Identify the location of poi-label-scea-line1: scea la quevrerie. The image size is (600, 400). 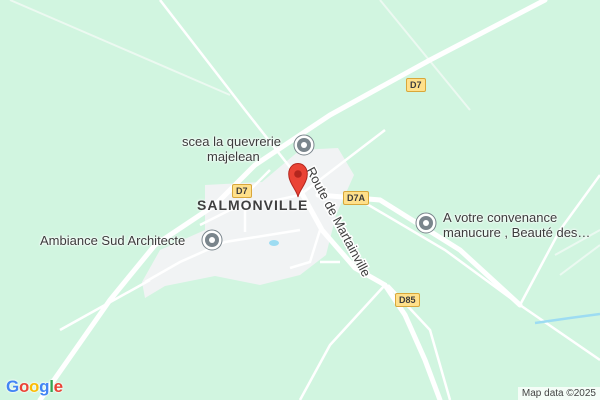
(231, 141).